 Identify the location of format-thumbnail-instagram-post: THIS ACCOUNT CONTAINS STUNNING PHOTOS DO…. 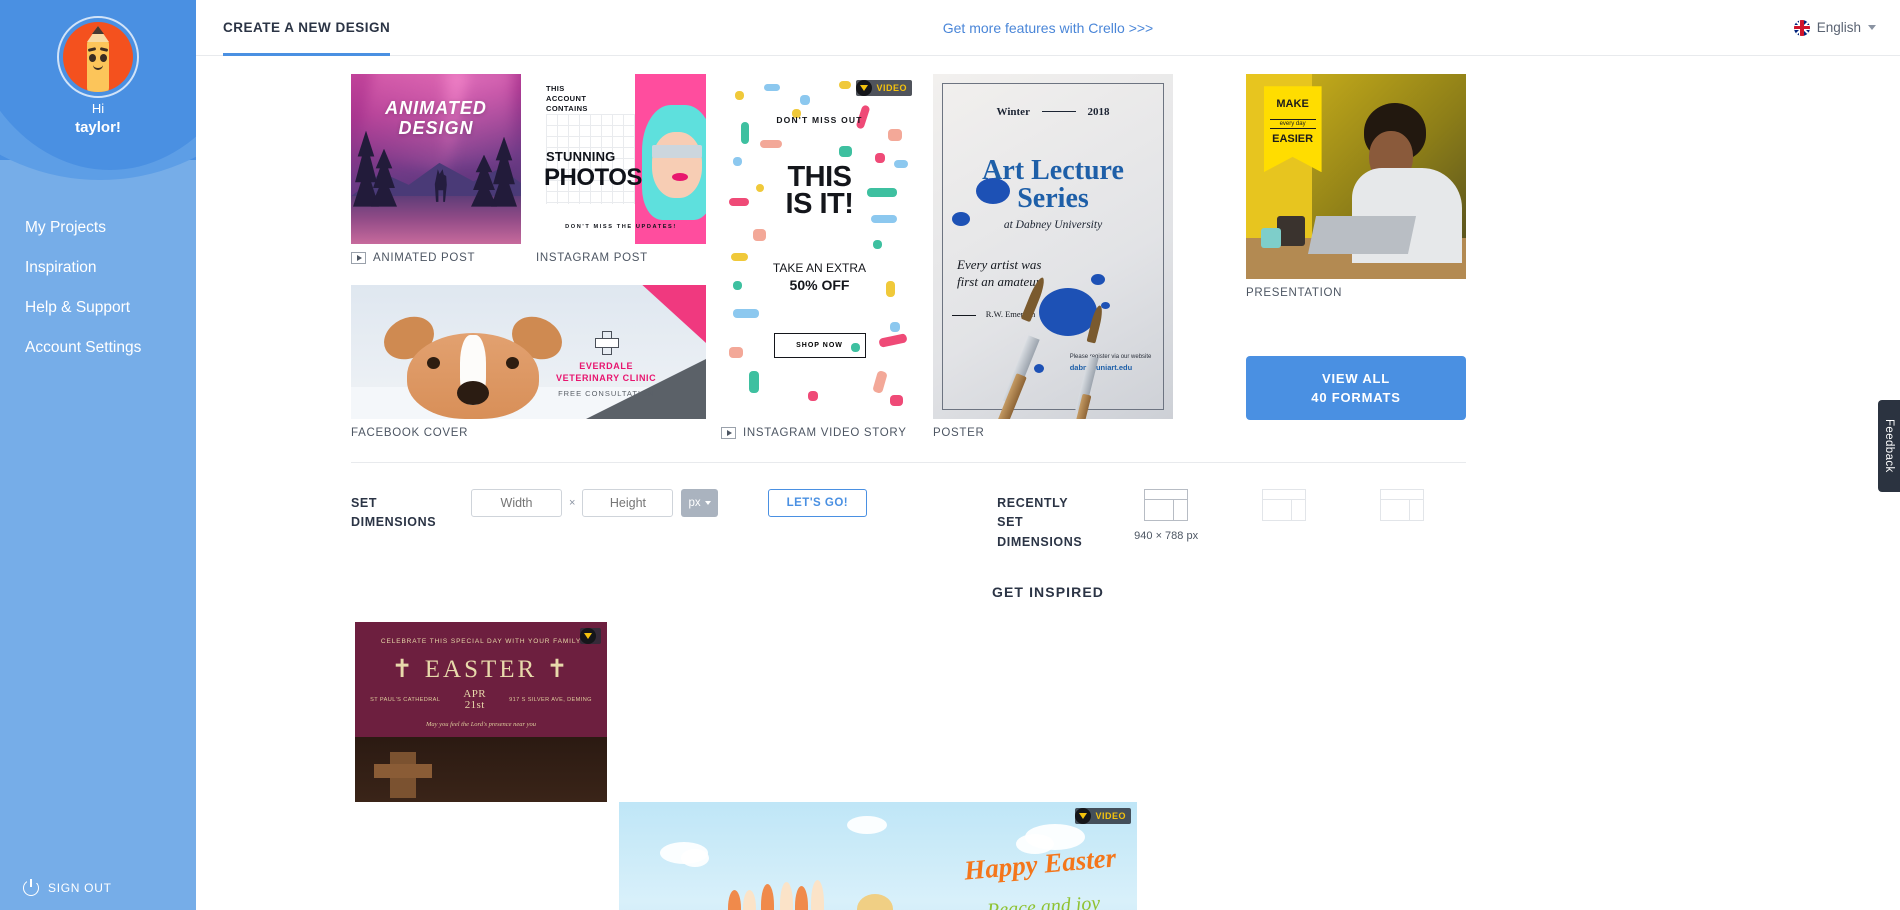
(621, 159).